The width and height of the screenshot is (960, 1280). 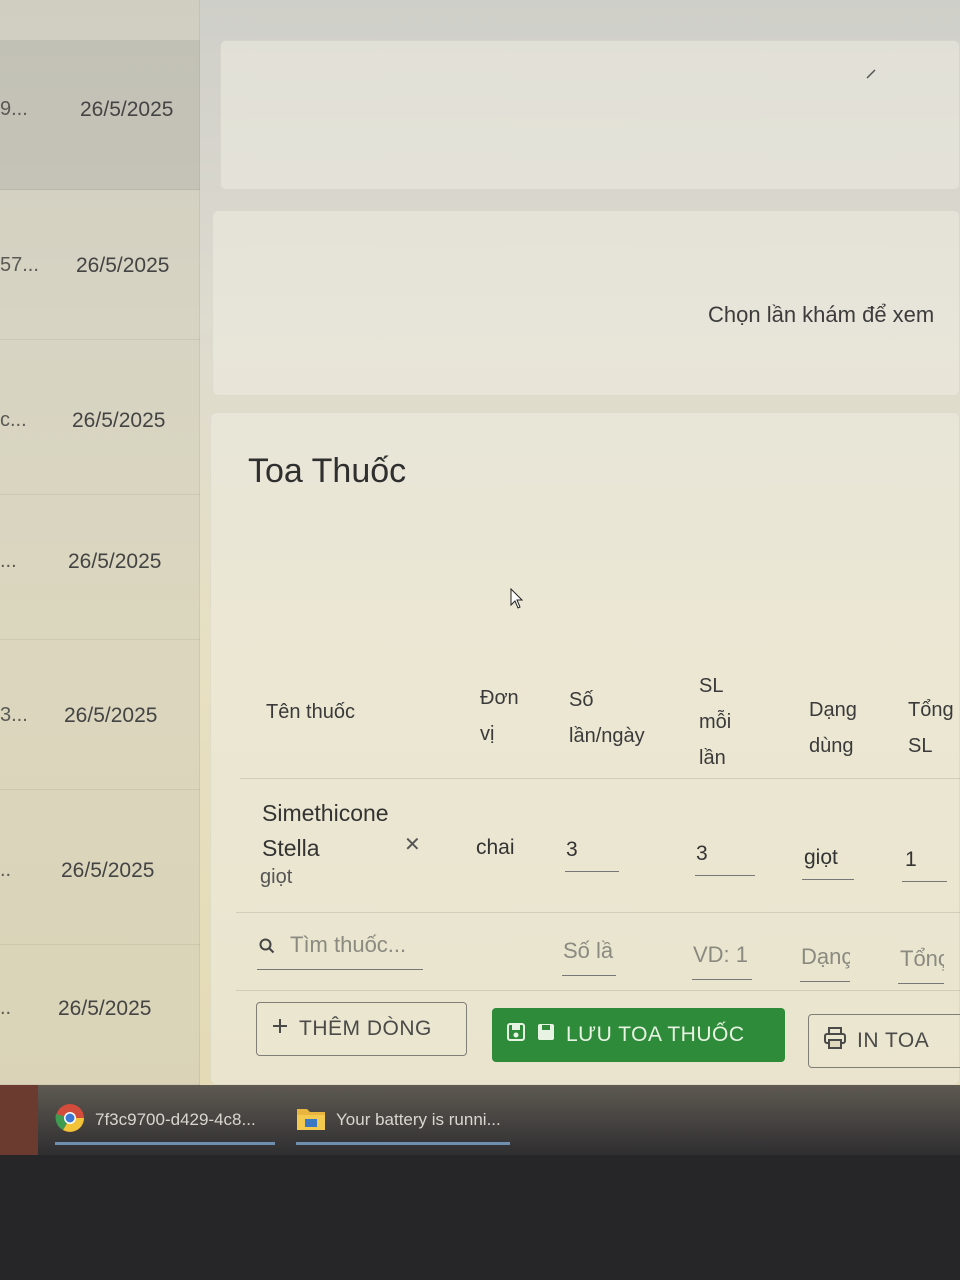 I want to click on save-label: LƯU TOA THUỐC, so click(x=655, y=1034).